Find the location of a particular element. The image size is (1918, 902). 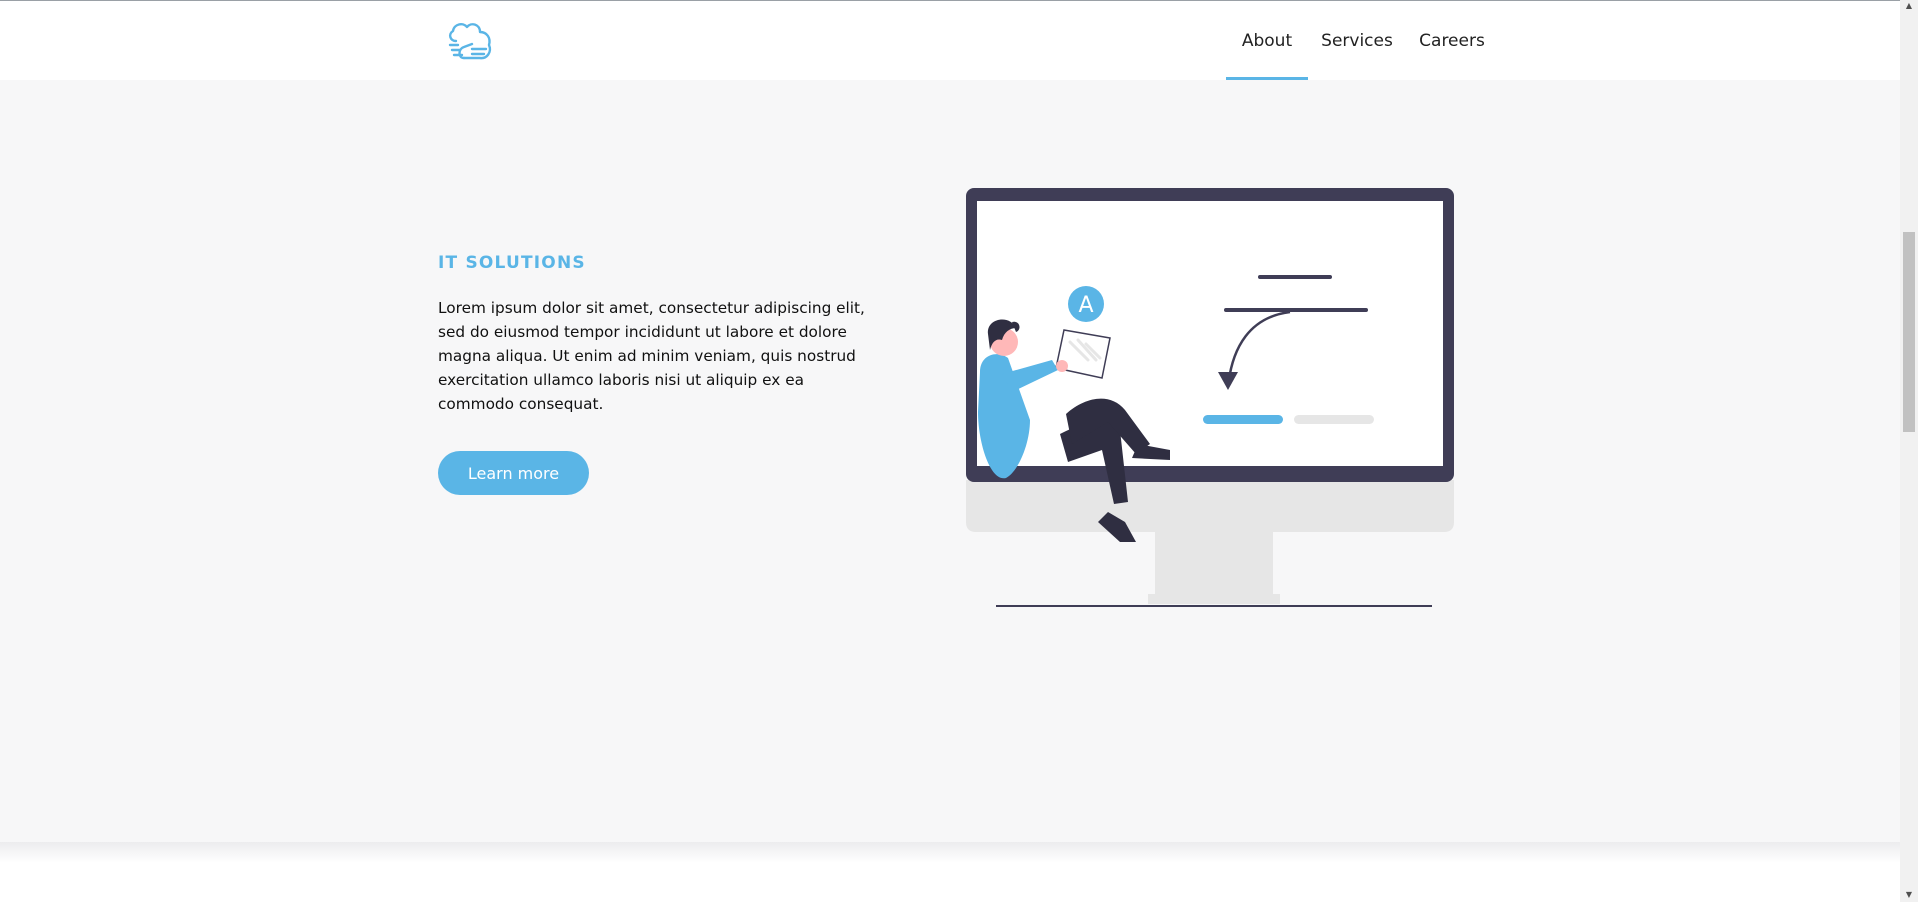

scroll-down-arrow-icon: ▼ is located at coordinates (1909, 895).